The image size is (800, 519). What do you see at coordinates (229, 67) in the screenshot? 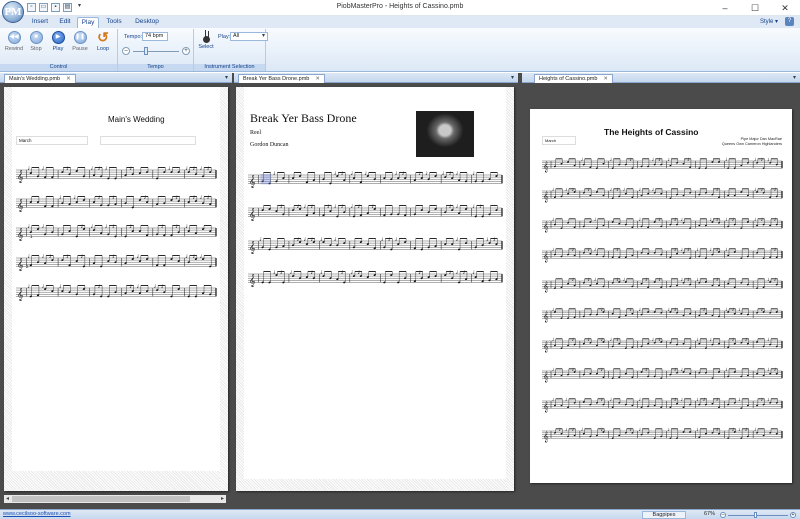
I see `instrument-group-label: Instrument Selection` at bounding box center [229, 67].